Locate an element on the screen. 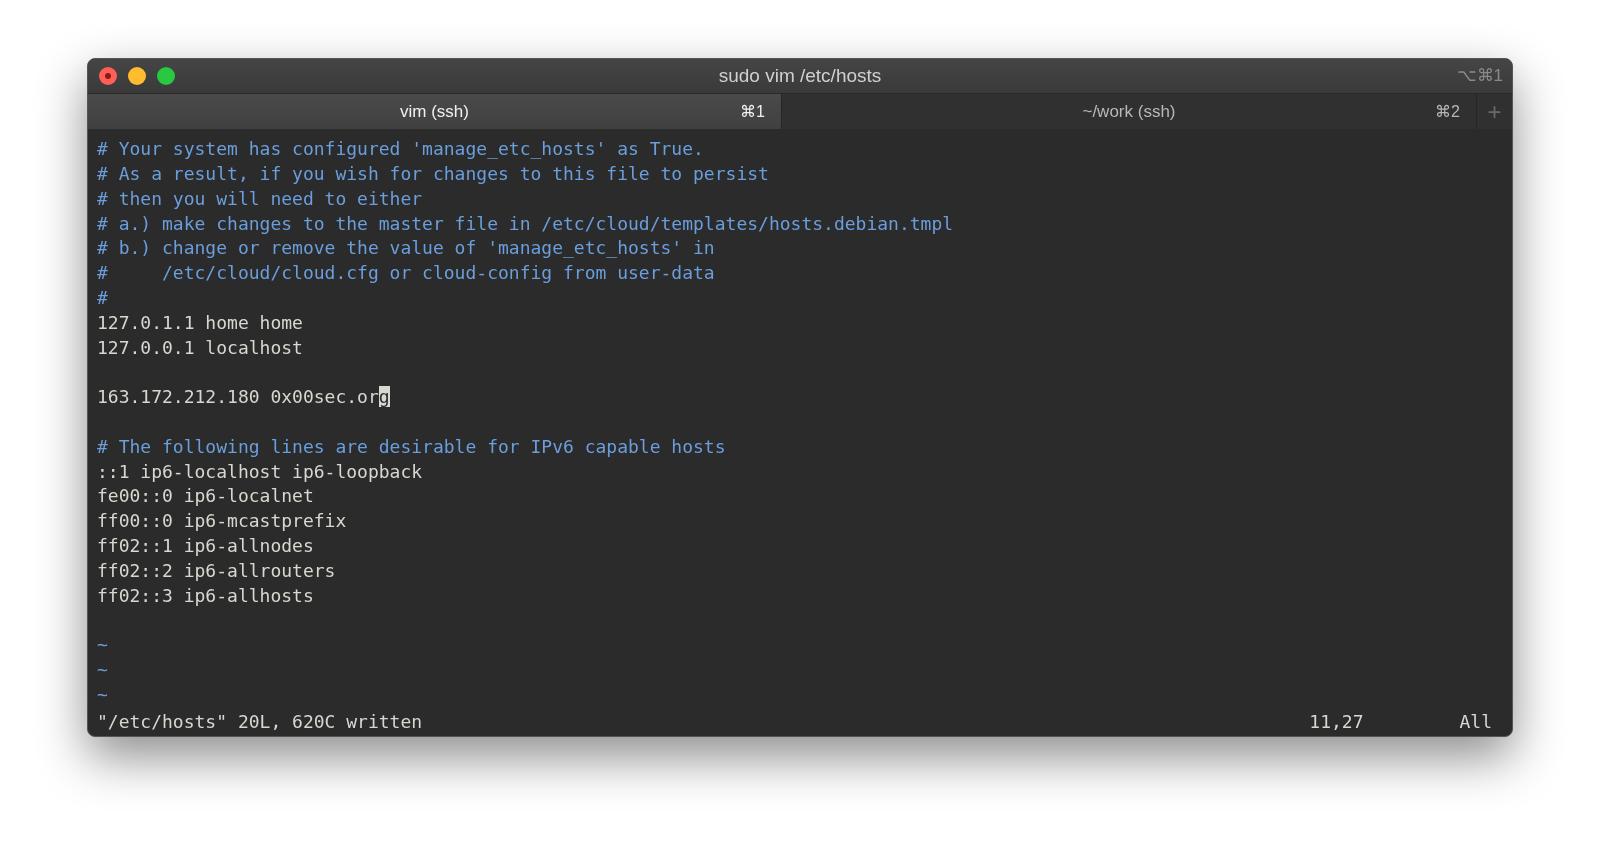 This screenshot has width=1600, height=852. scroll-position: All is located at coordinates (1475, 722).